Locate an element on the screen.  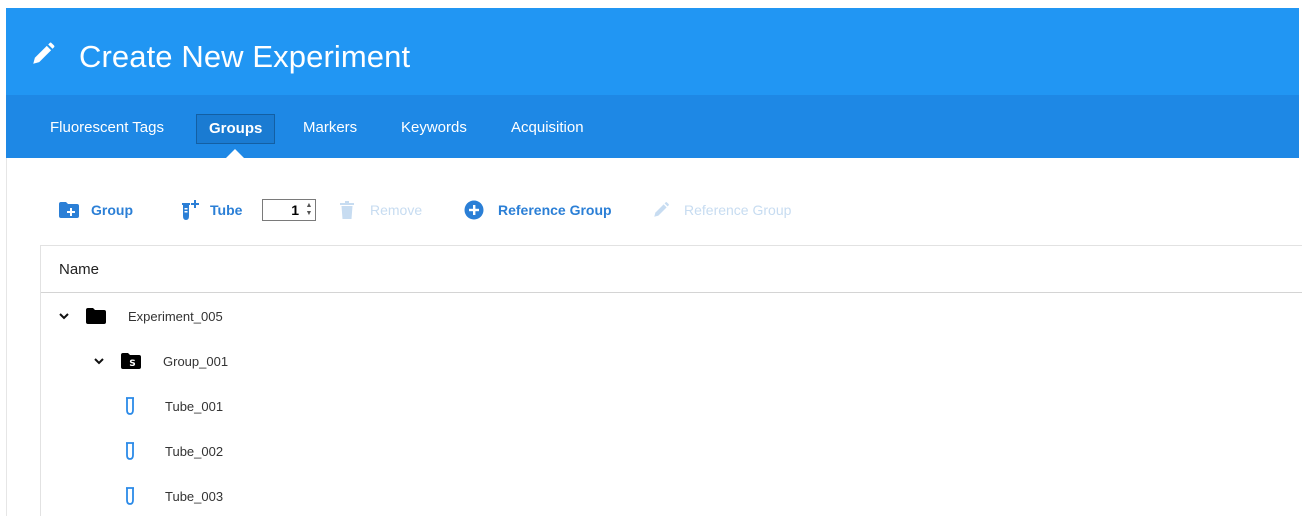
plus-circle-icon is located at coordinates (474, 210).